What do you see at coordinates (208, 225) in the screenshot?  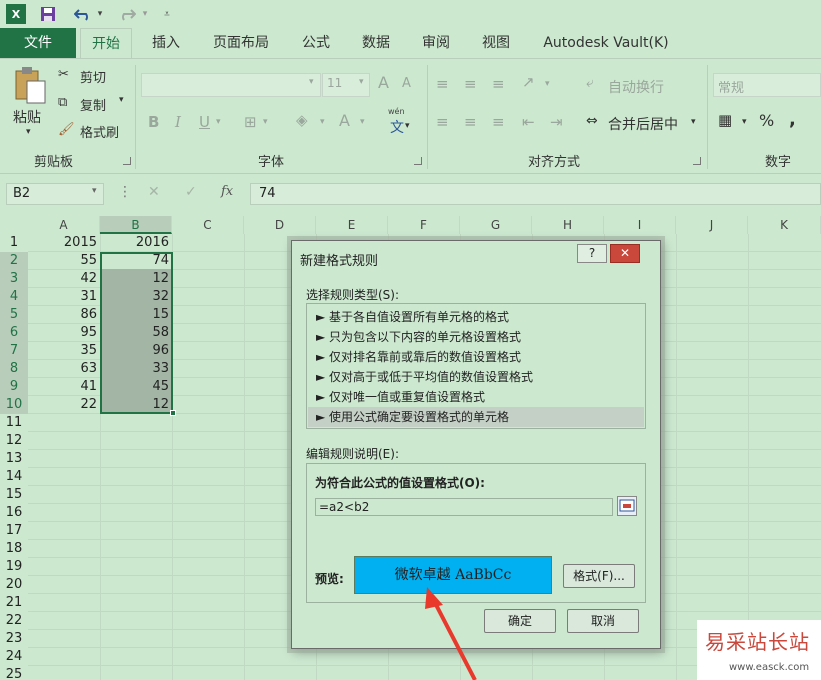 I see `column-header-c: C` at bounding box center [208, 225].